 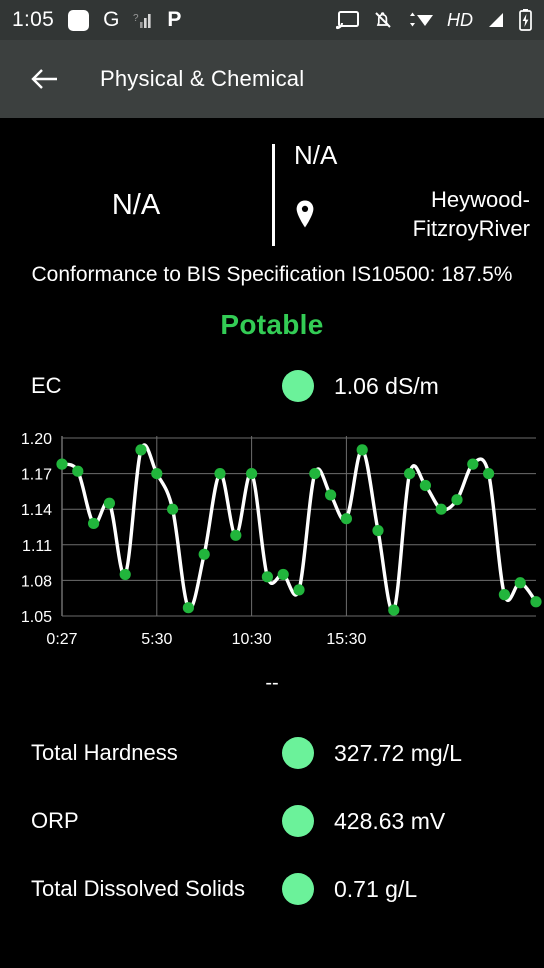 I want to click on chart-y-tick-label: 1.08, so click(x=36, y=581).